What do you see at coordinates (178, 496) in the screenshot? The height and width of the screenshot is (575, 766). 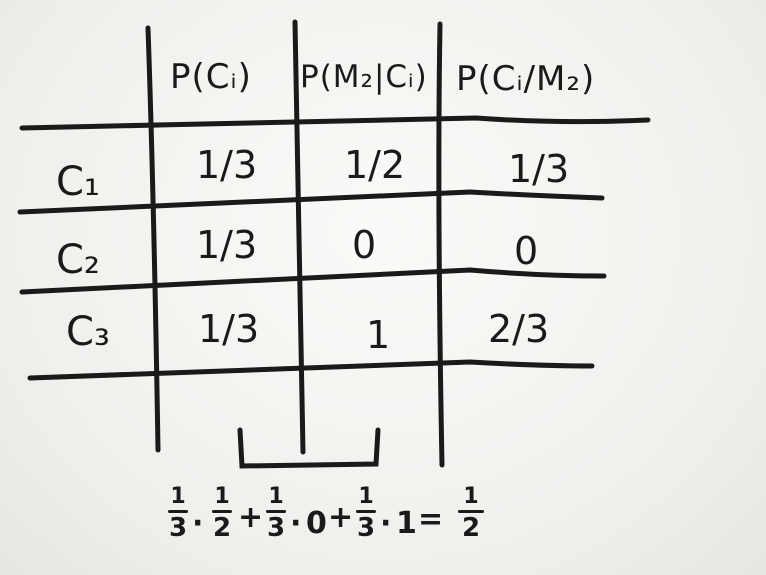 I see `eq-term1-num: 1` at bounding box center [178, 496].